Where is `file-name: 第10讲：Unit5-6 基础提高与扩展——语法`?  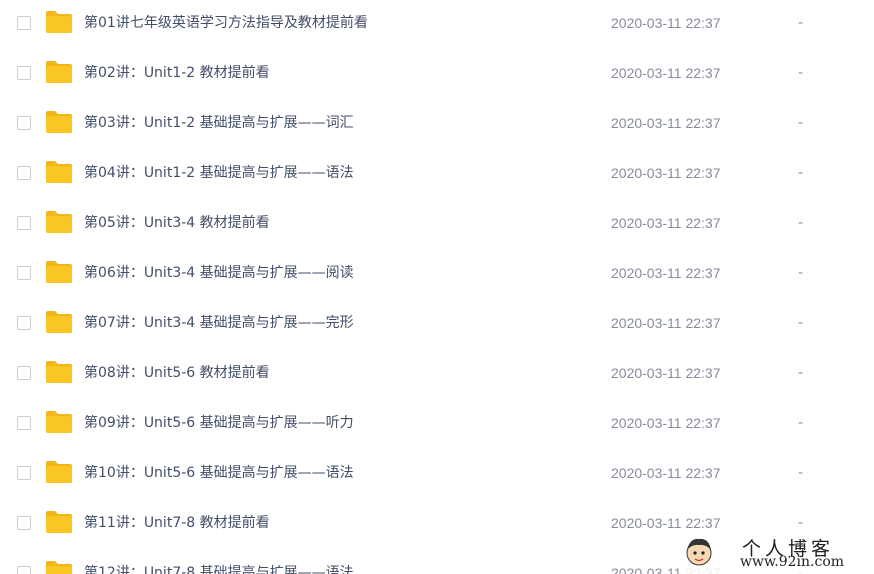 file-name: 第10讲：Unit5-6 基础提高与扩展——语法 is located at coordinates (219, 473).